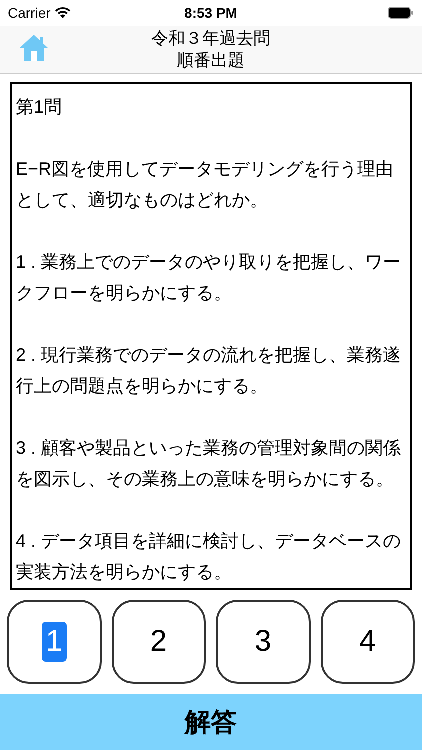 The width and height of the screenshot is (422, 750). Describe the element at coordinates (40, 107) in the screenshot. I see `question-number: 第1問` at that location.